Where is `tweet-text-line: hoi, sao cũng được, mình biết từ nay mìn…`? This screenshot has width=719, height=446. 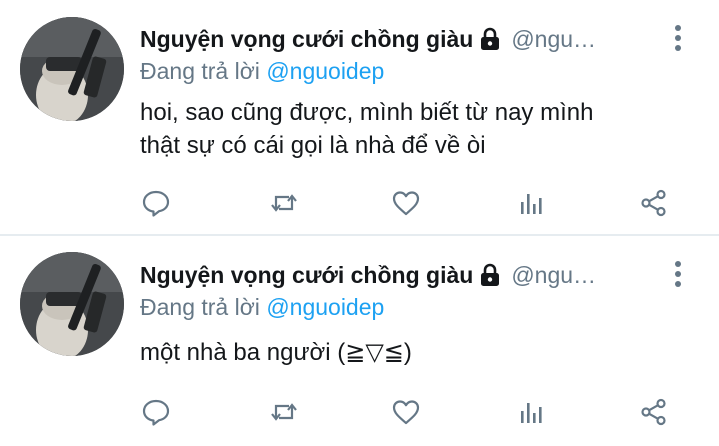
tweet-text-line: hoi, sao cũng được, mình biết từ nay mìn… is located at coordinates (367, 112).